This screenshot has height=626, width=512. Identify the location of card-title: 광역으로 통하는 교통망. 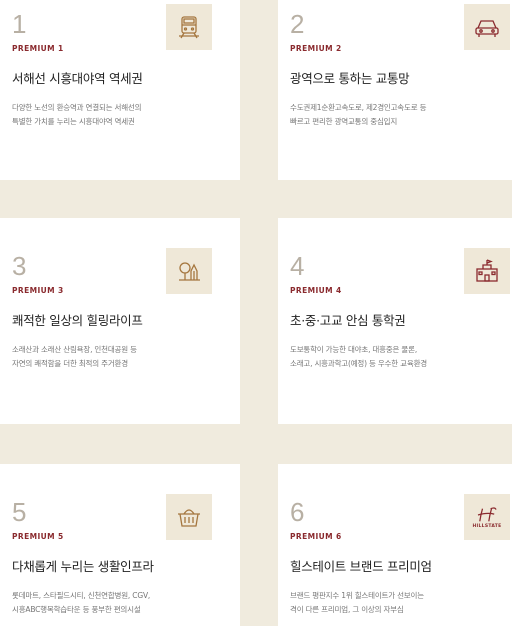
(350, 78).